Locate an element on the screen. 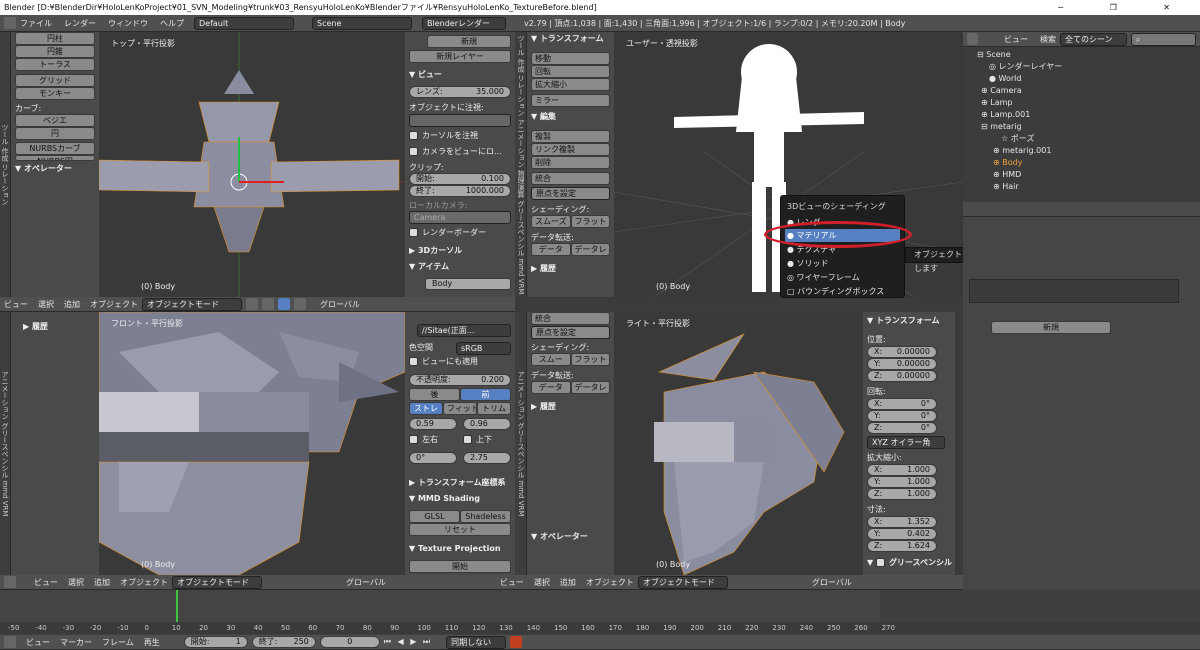 This screenshot has width=1200, height=650. scl-y-field: Y: 1.000 is located at coordinates (902, 482).